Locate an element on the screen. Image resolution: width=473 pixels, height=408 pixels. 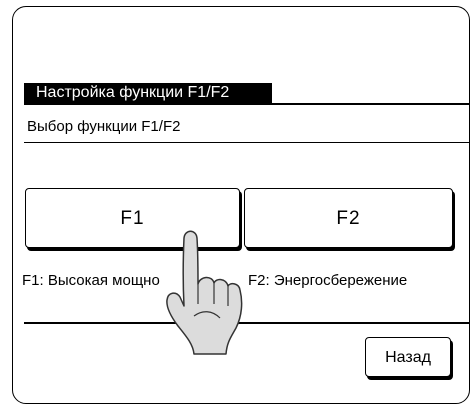
back-button: Назад is located at coordinates (408, 357).